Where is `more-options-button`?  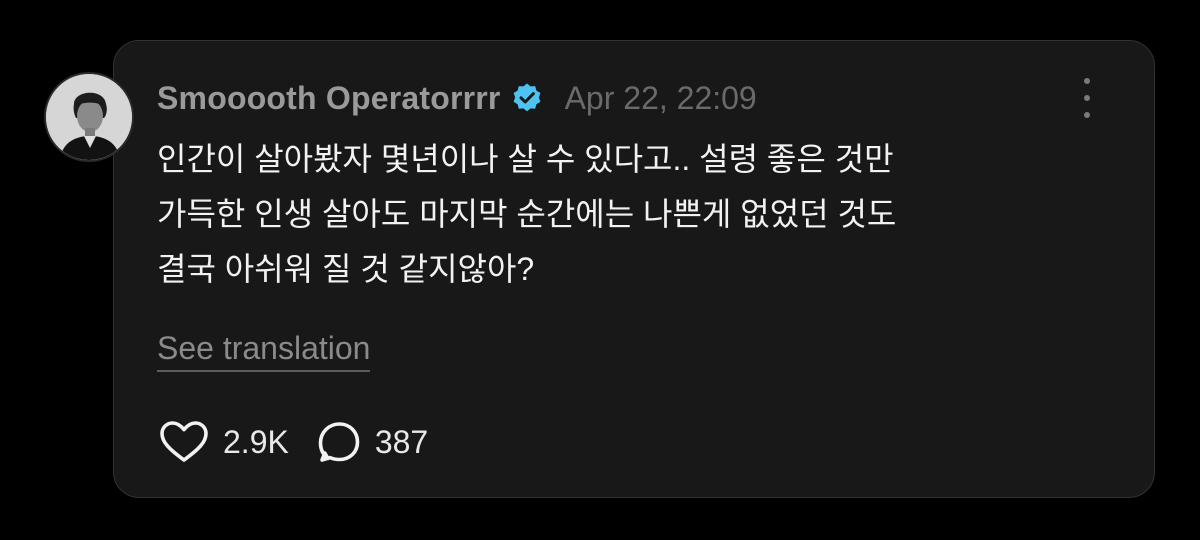
more-options-button is located at coordinates (1087, 98).